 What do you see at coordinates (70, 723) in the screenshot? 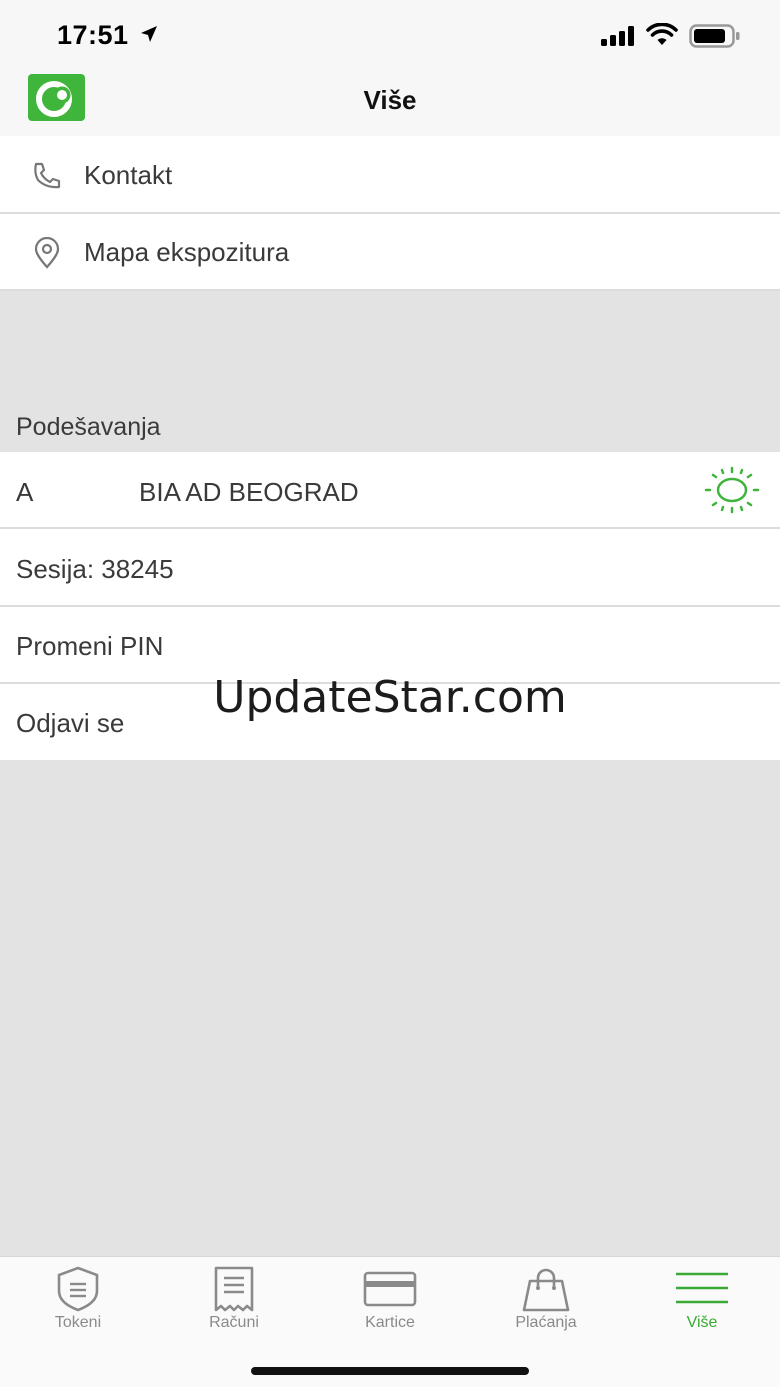
I see `logout-label: Odjavi se` at bounding box center [70, 723].